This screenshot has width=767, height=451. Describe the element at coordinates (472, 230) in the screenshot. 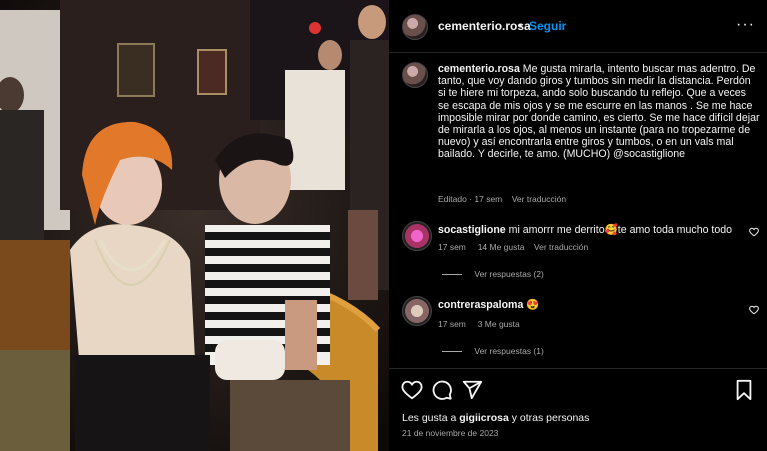

I see `comment-username: socastiglione` at that location.